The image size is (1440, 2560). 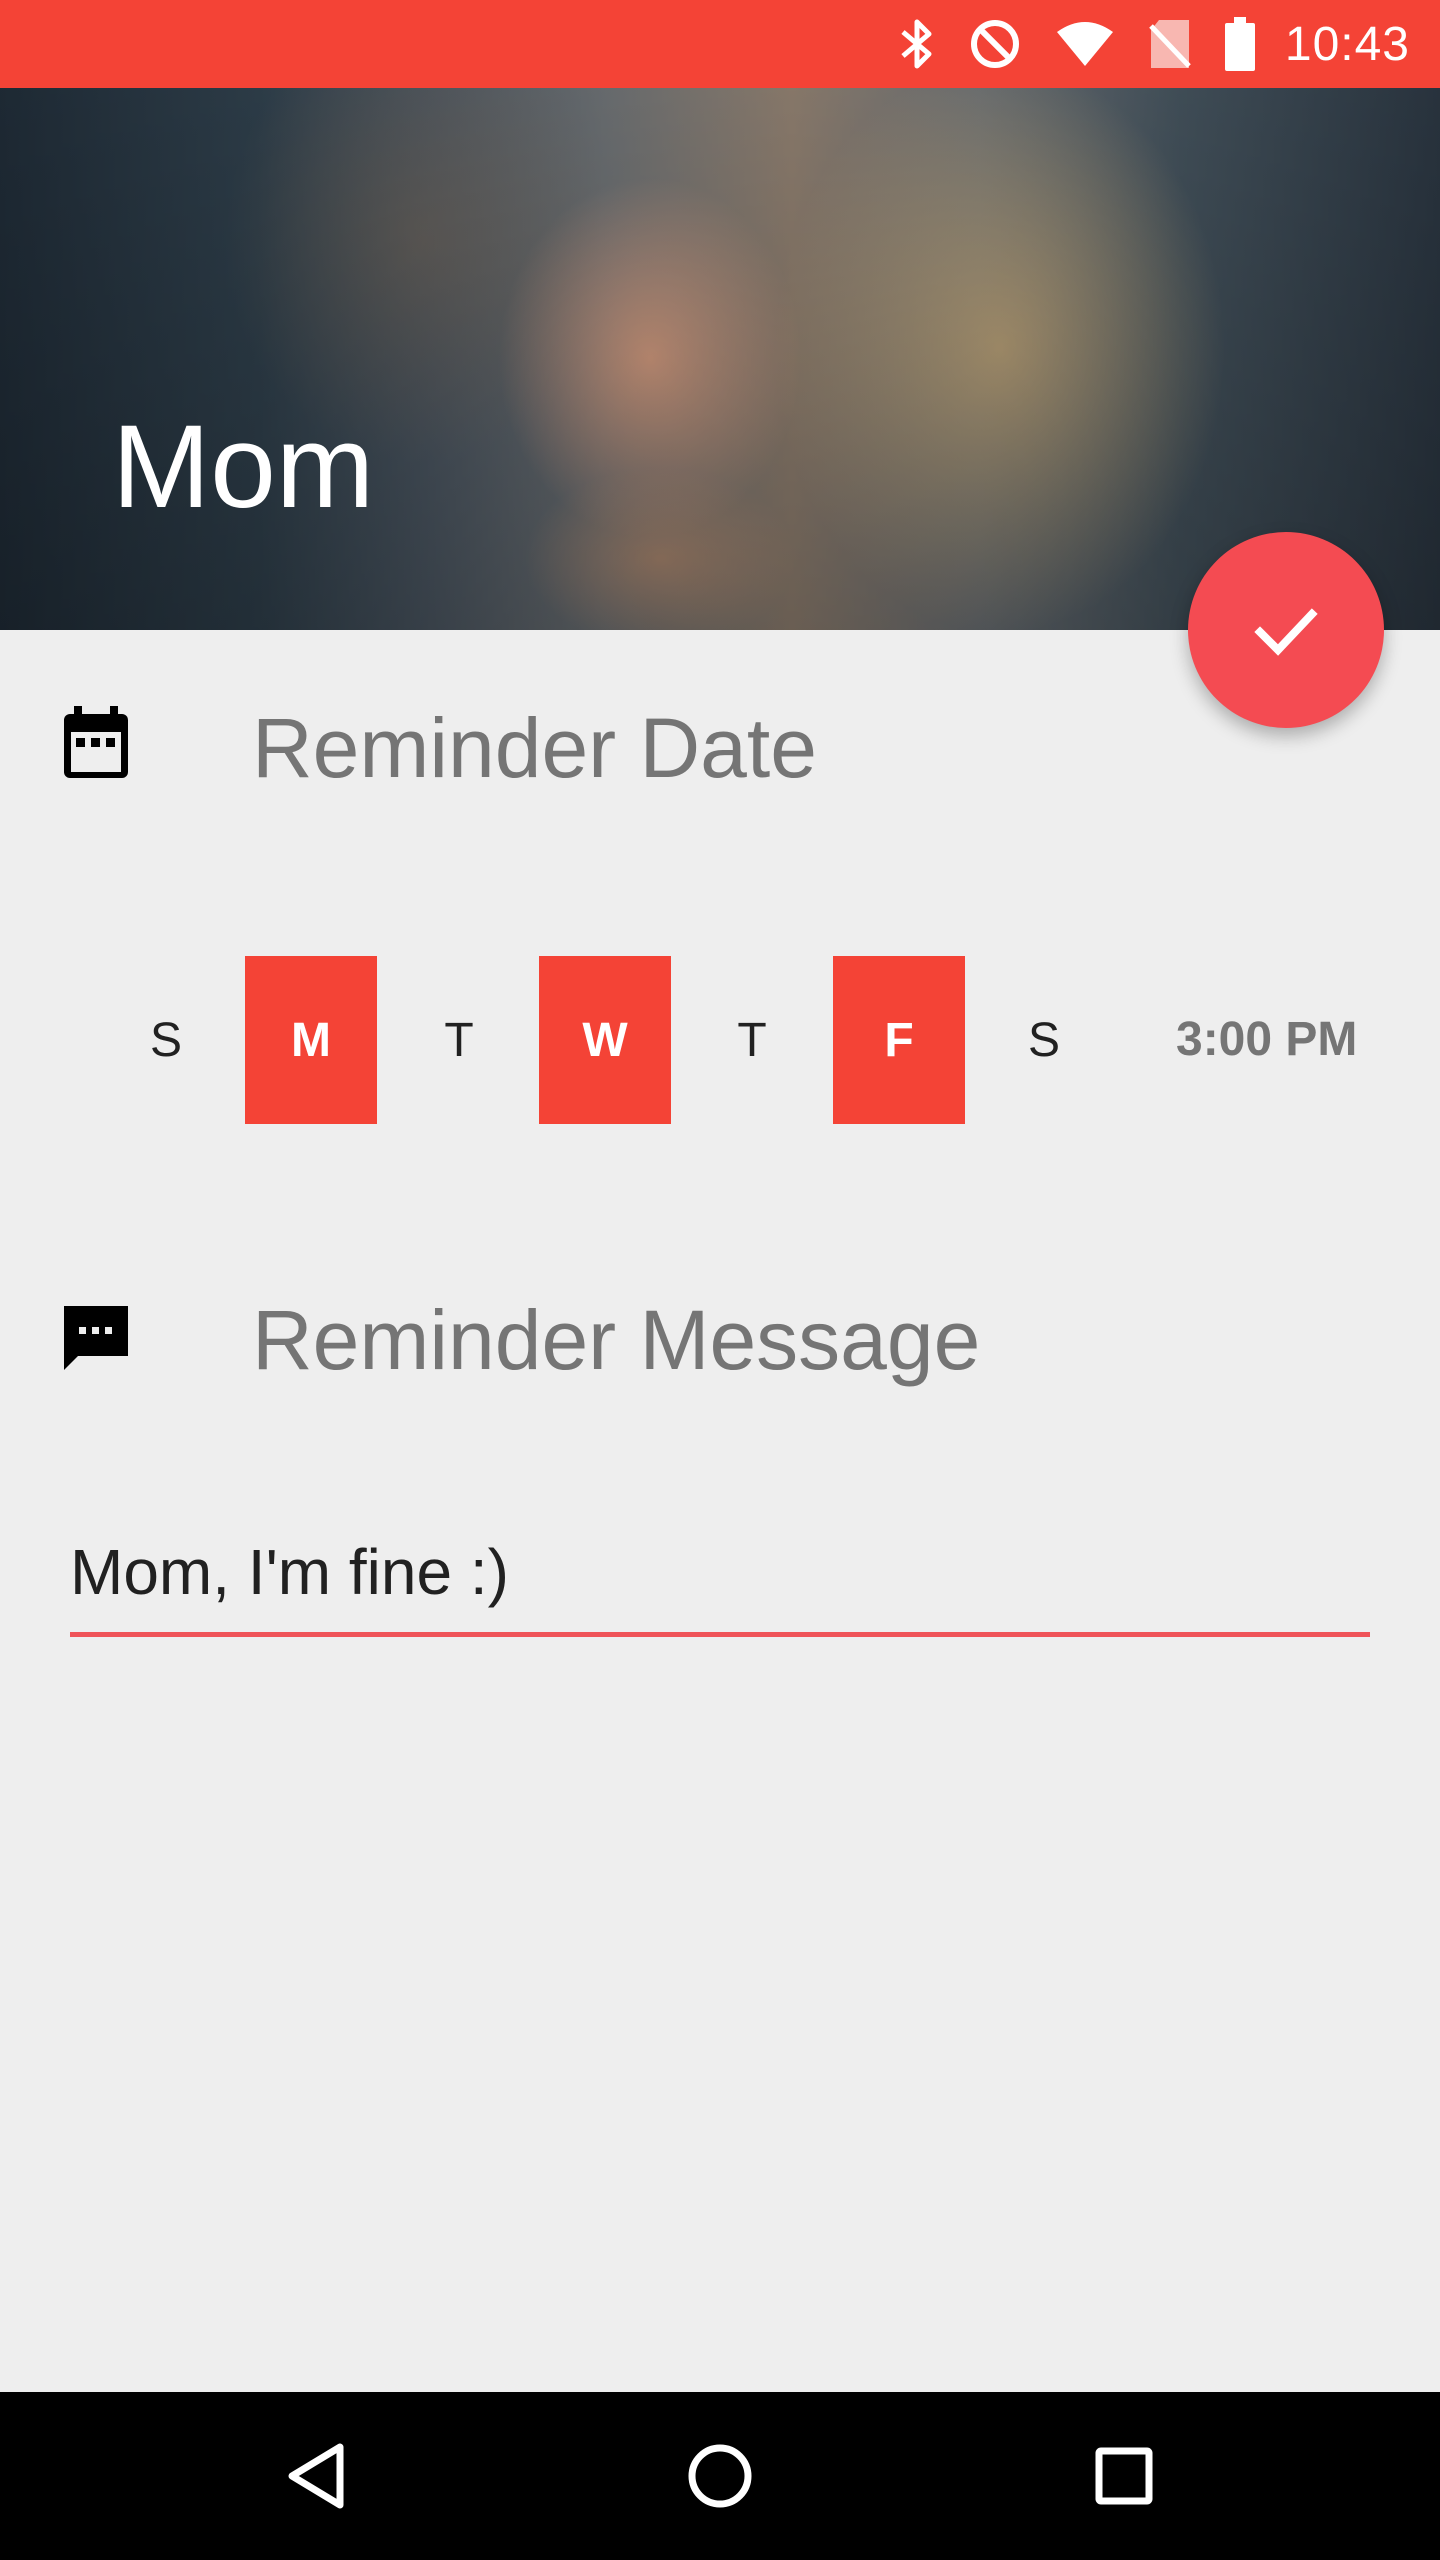 What do you see at coordinates (917, 44) in the screenshot?
I see `bluetooth-icon` at bounding box center [917, 44].